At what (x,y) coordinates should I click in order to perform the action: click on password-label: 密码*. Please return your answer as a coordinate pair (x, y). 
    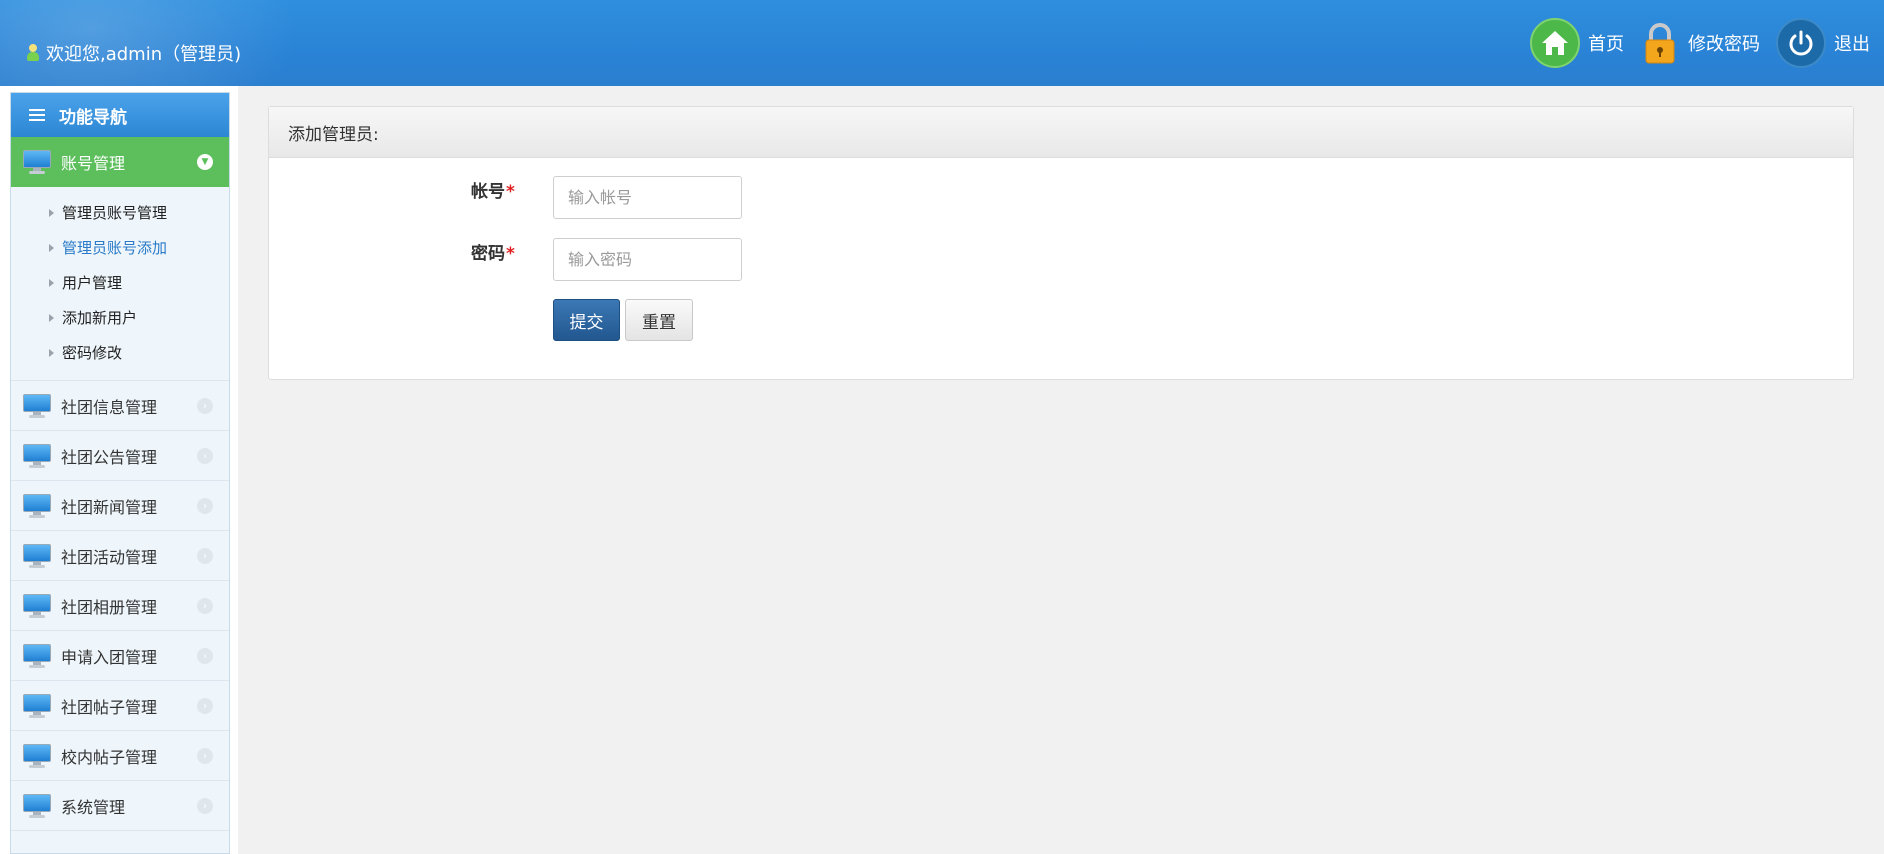
    Looking at the image, I should click on (493, 251).